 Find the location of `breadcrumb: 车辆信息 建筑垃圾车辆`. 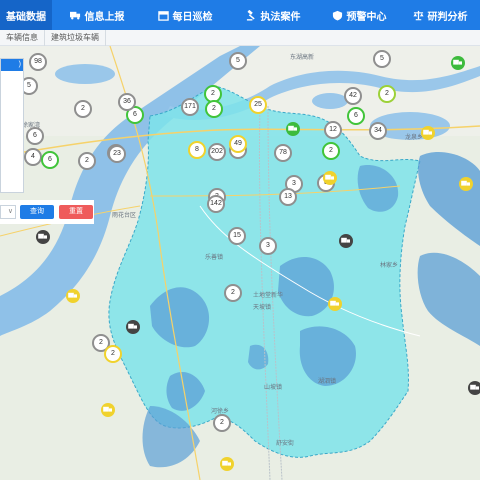

breadcrumb: 车辆信息 建筑垃圾车辆 is located at coordinates (240, 37).